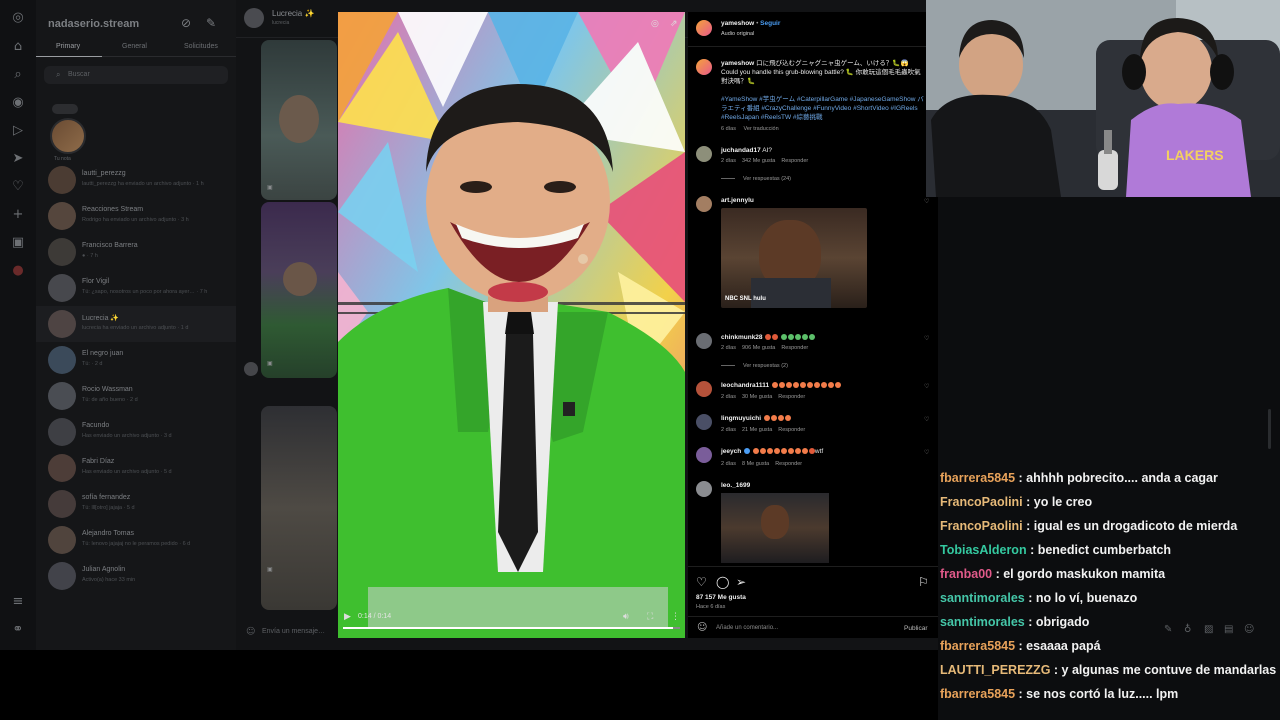  I want to click on hide-icon: ◎, so click(655, 24).